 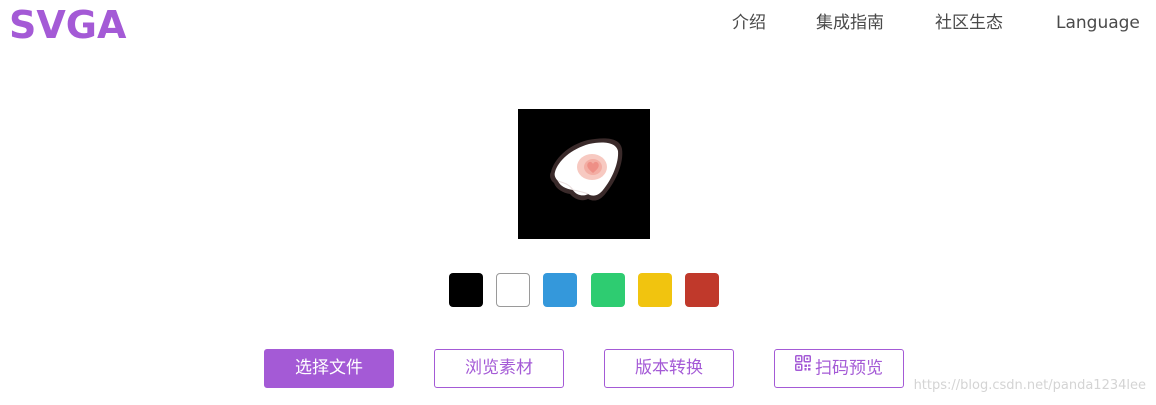 I want to click on browse-assets-button: 浏览素材, so click(x=499, y=368).